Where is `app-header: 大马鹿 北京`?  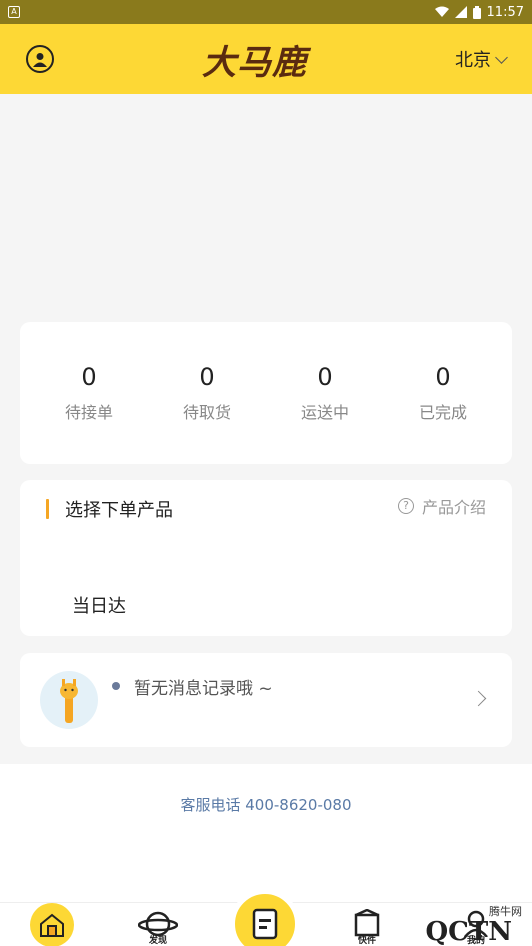 app-header: 大马鹿 北京 is located at coordinates (266, 59).